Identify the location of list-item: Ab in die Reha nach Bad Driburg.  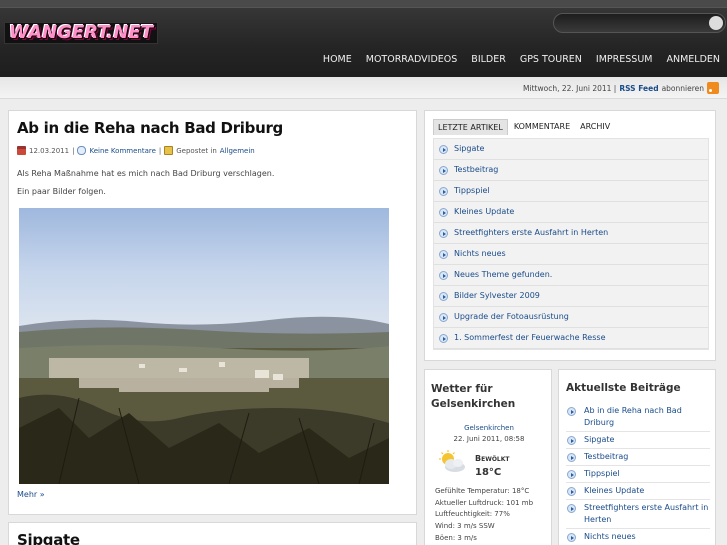
(638, 417).